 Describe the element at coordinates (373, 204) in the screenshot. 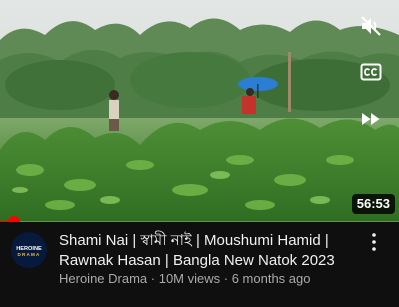

I see `video-duration: 56:53` at that location.